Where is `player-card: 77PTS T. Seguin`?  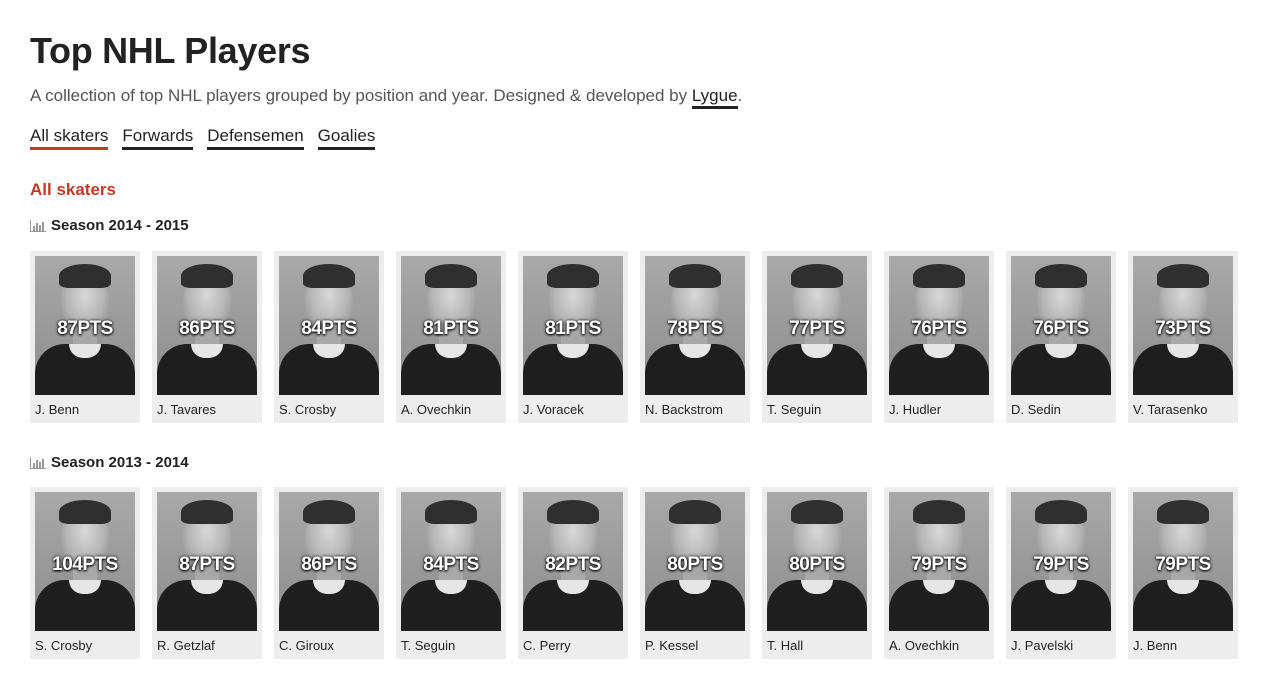
player-card: 77PTS T. Seguin is located at coordinates (817, 337).